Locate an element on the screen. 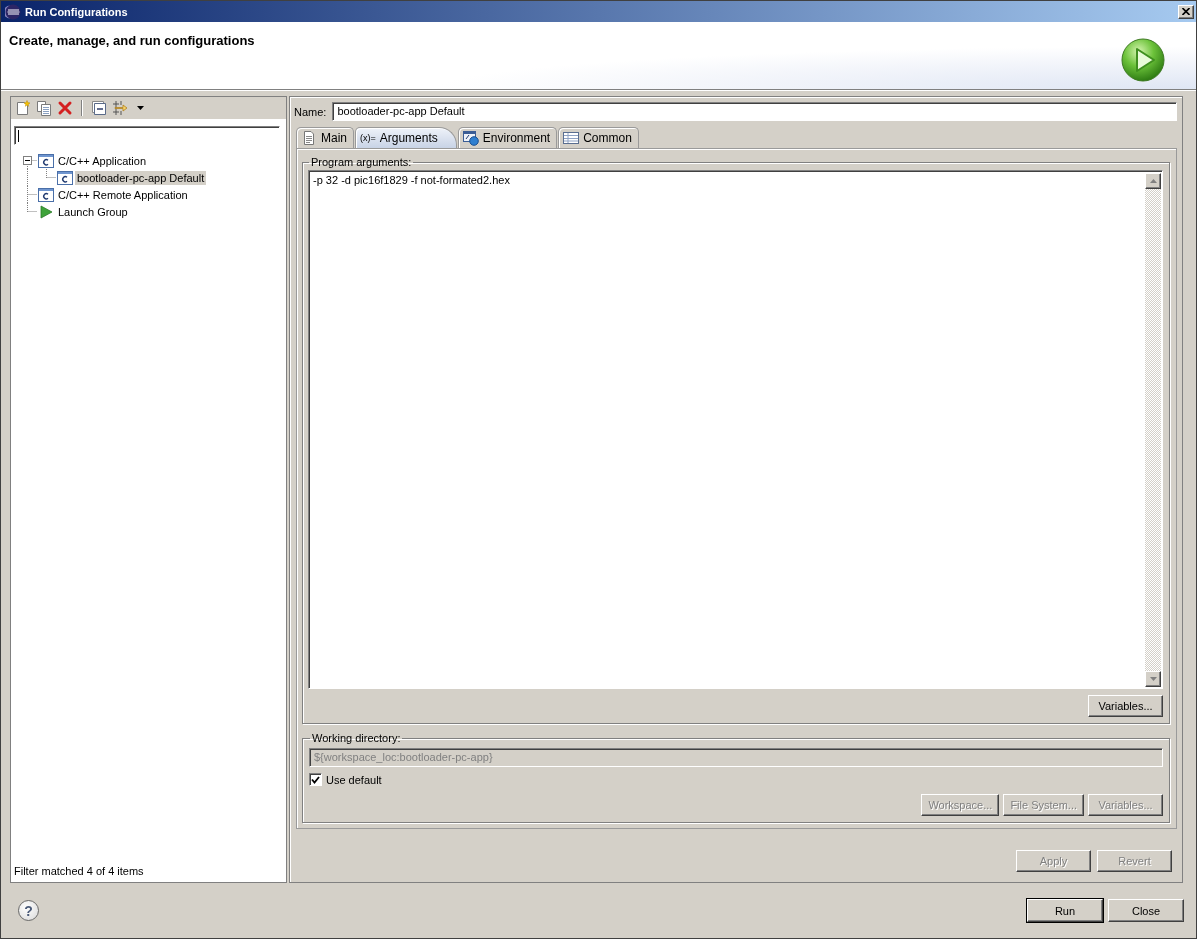 This screenshot has width=1200, height=942. collapse-toggle is located at coordinates (27, 160).